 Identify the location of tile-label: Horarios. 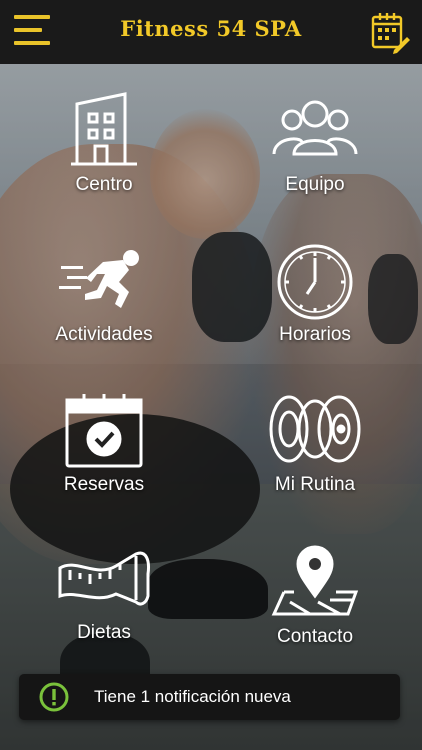
(315, 334).